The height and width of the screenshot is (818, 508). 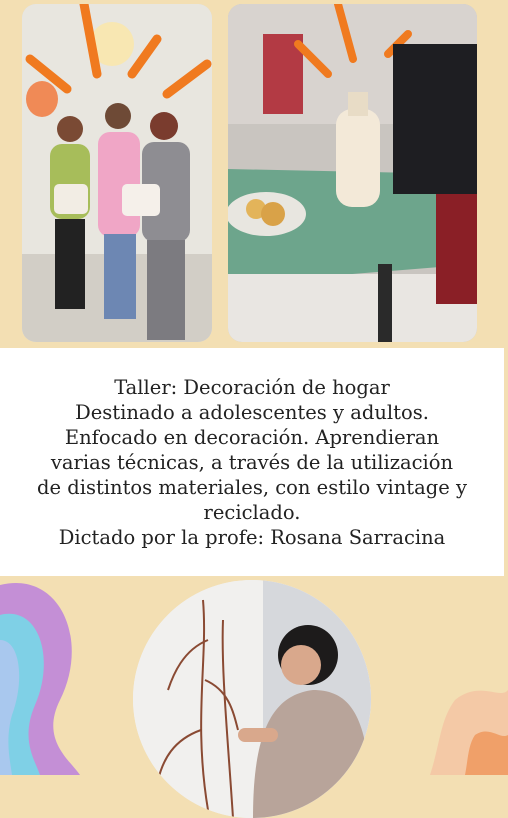 I want to click on caption-line-audience: Destinado a adolescentes y adultos., so click(x=252, y=412).